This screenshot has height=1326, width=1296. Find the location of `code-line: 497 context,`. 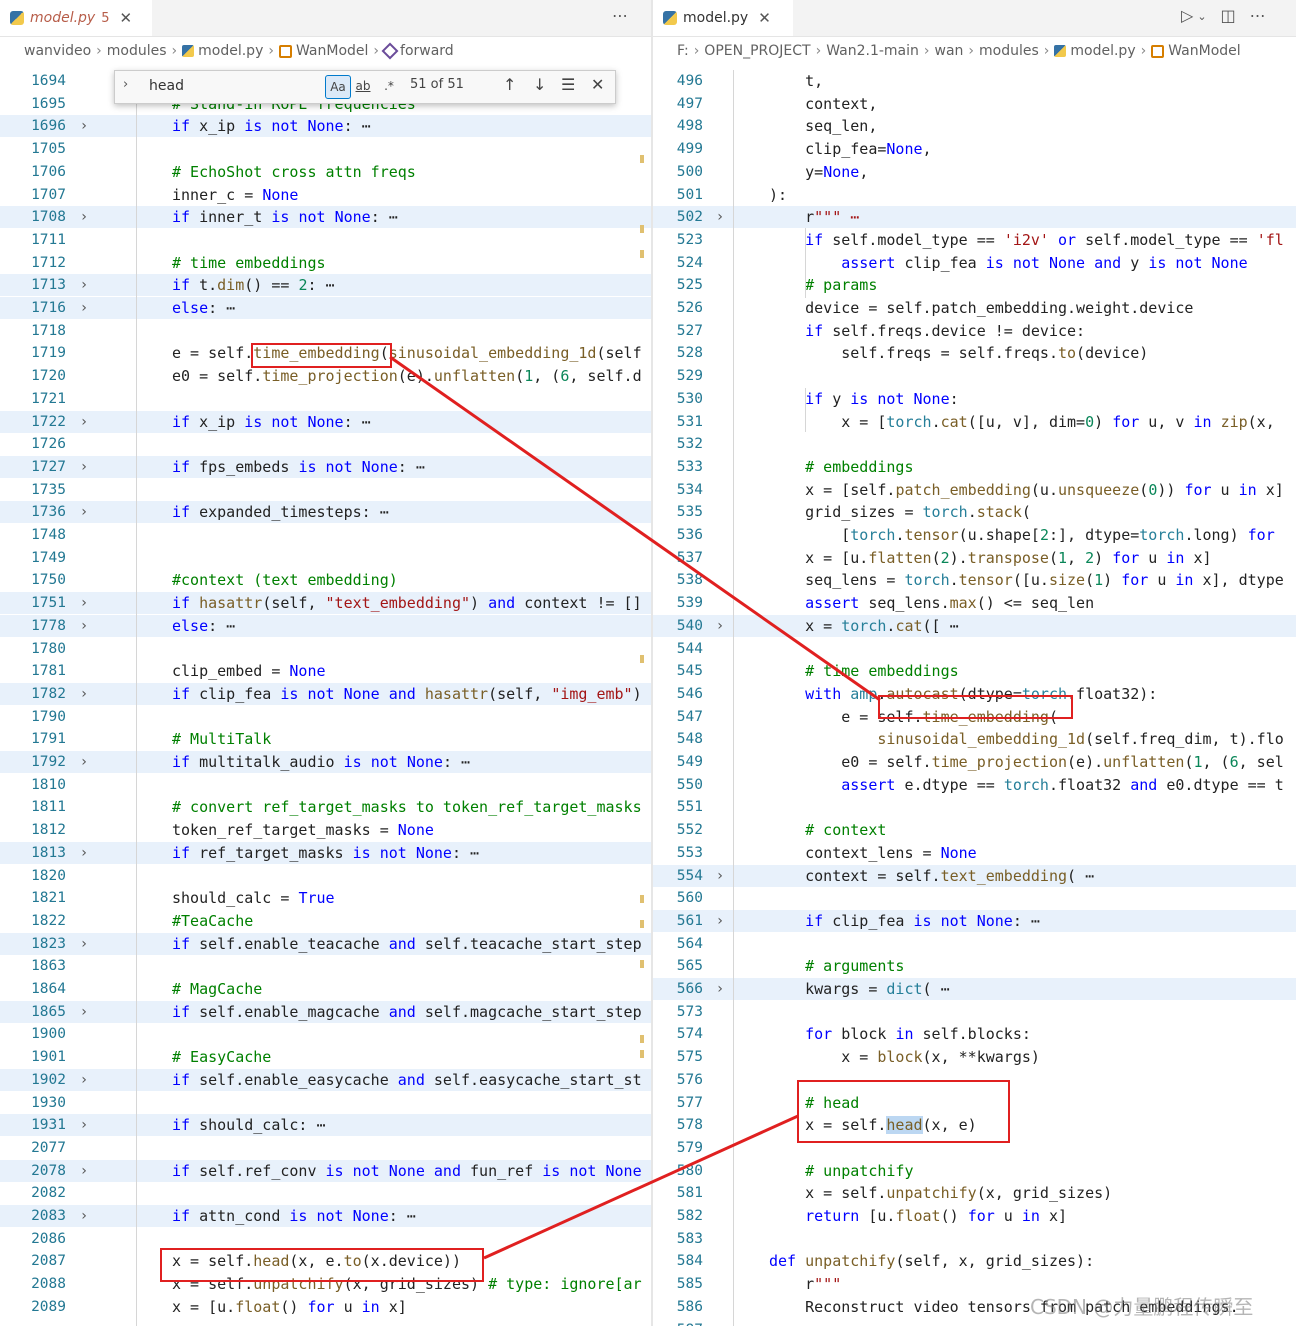

code-line: 497 context, is located at coordinates (974, 104).